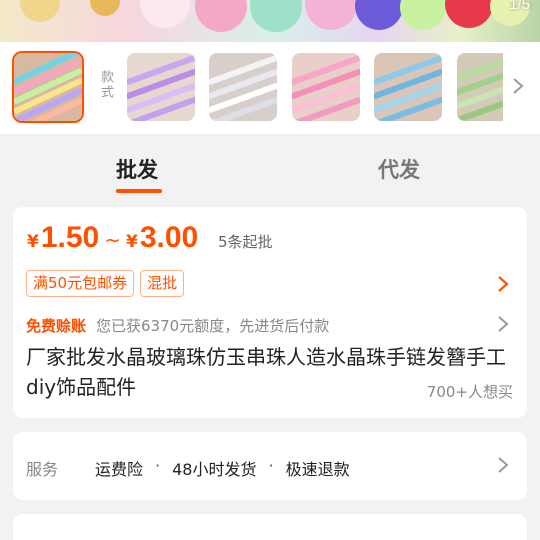 The width and height of the screenshot is (540, 540). What do you see at coordinates (214, 469) in the screenshot?
I see `service-item: 48小时发货` at bounding box center [214, 469].